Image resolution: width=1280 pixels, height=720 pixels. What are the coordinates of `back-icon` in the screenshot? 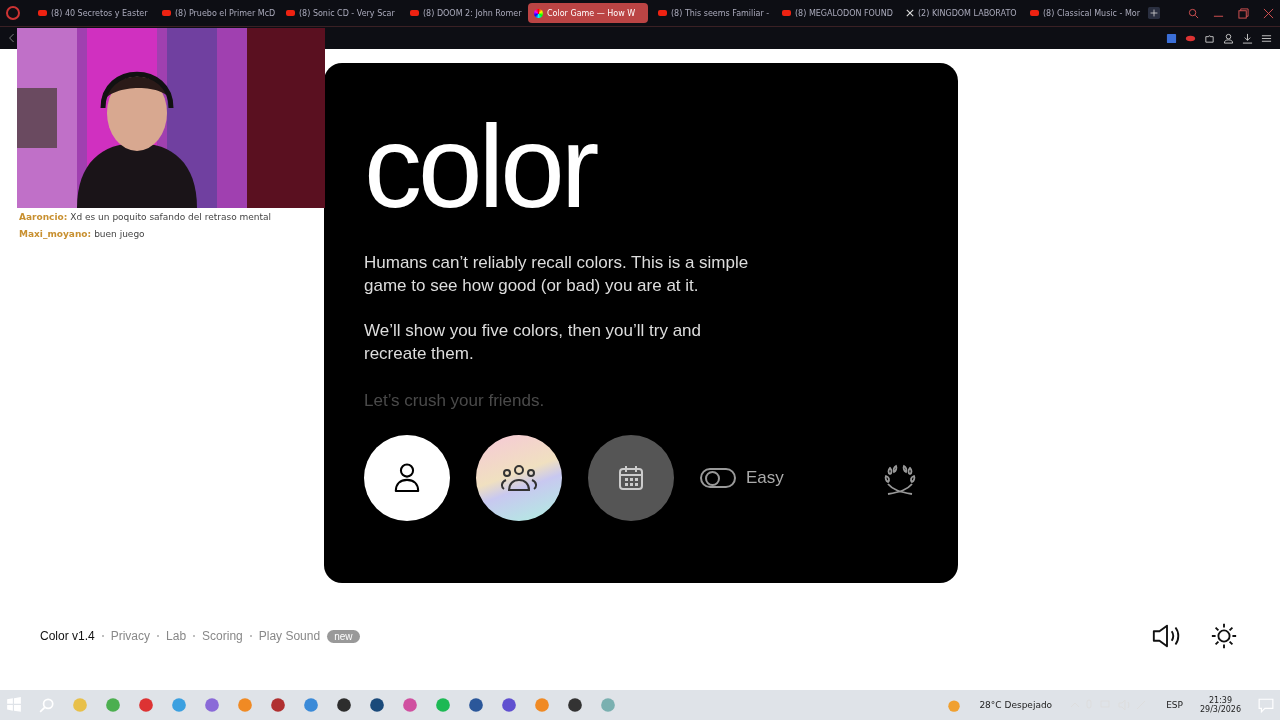 It's located at (12, 38).